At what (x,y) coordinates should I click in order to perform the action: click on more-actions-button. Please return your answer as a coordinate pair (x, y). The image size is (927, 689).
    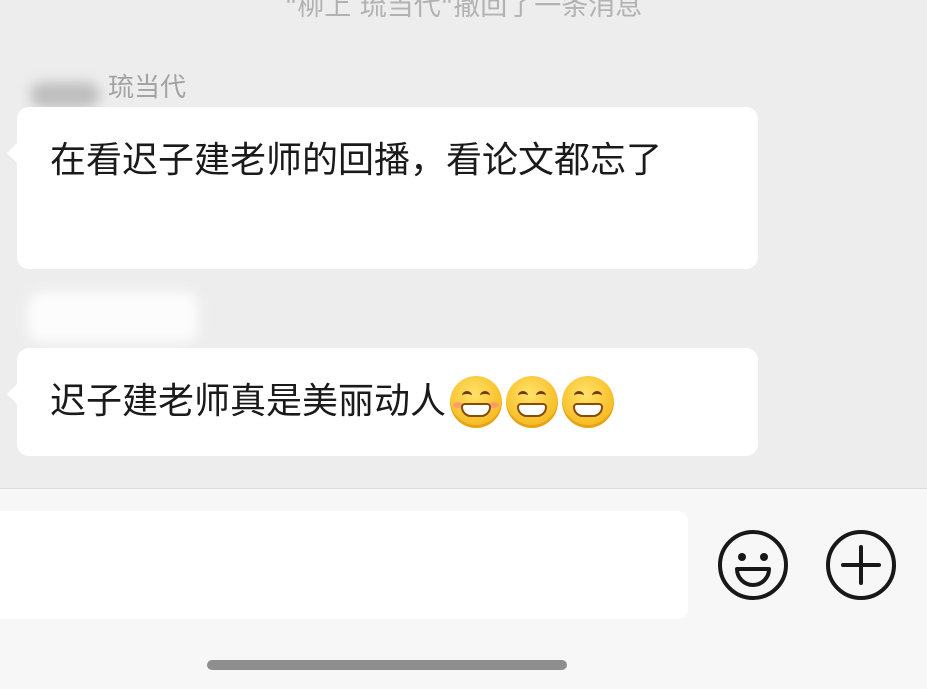
    Looking at the image, I should click on (861, 565).